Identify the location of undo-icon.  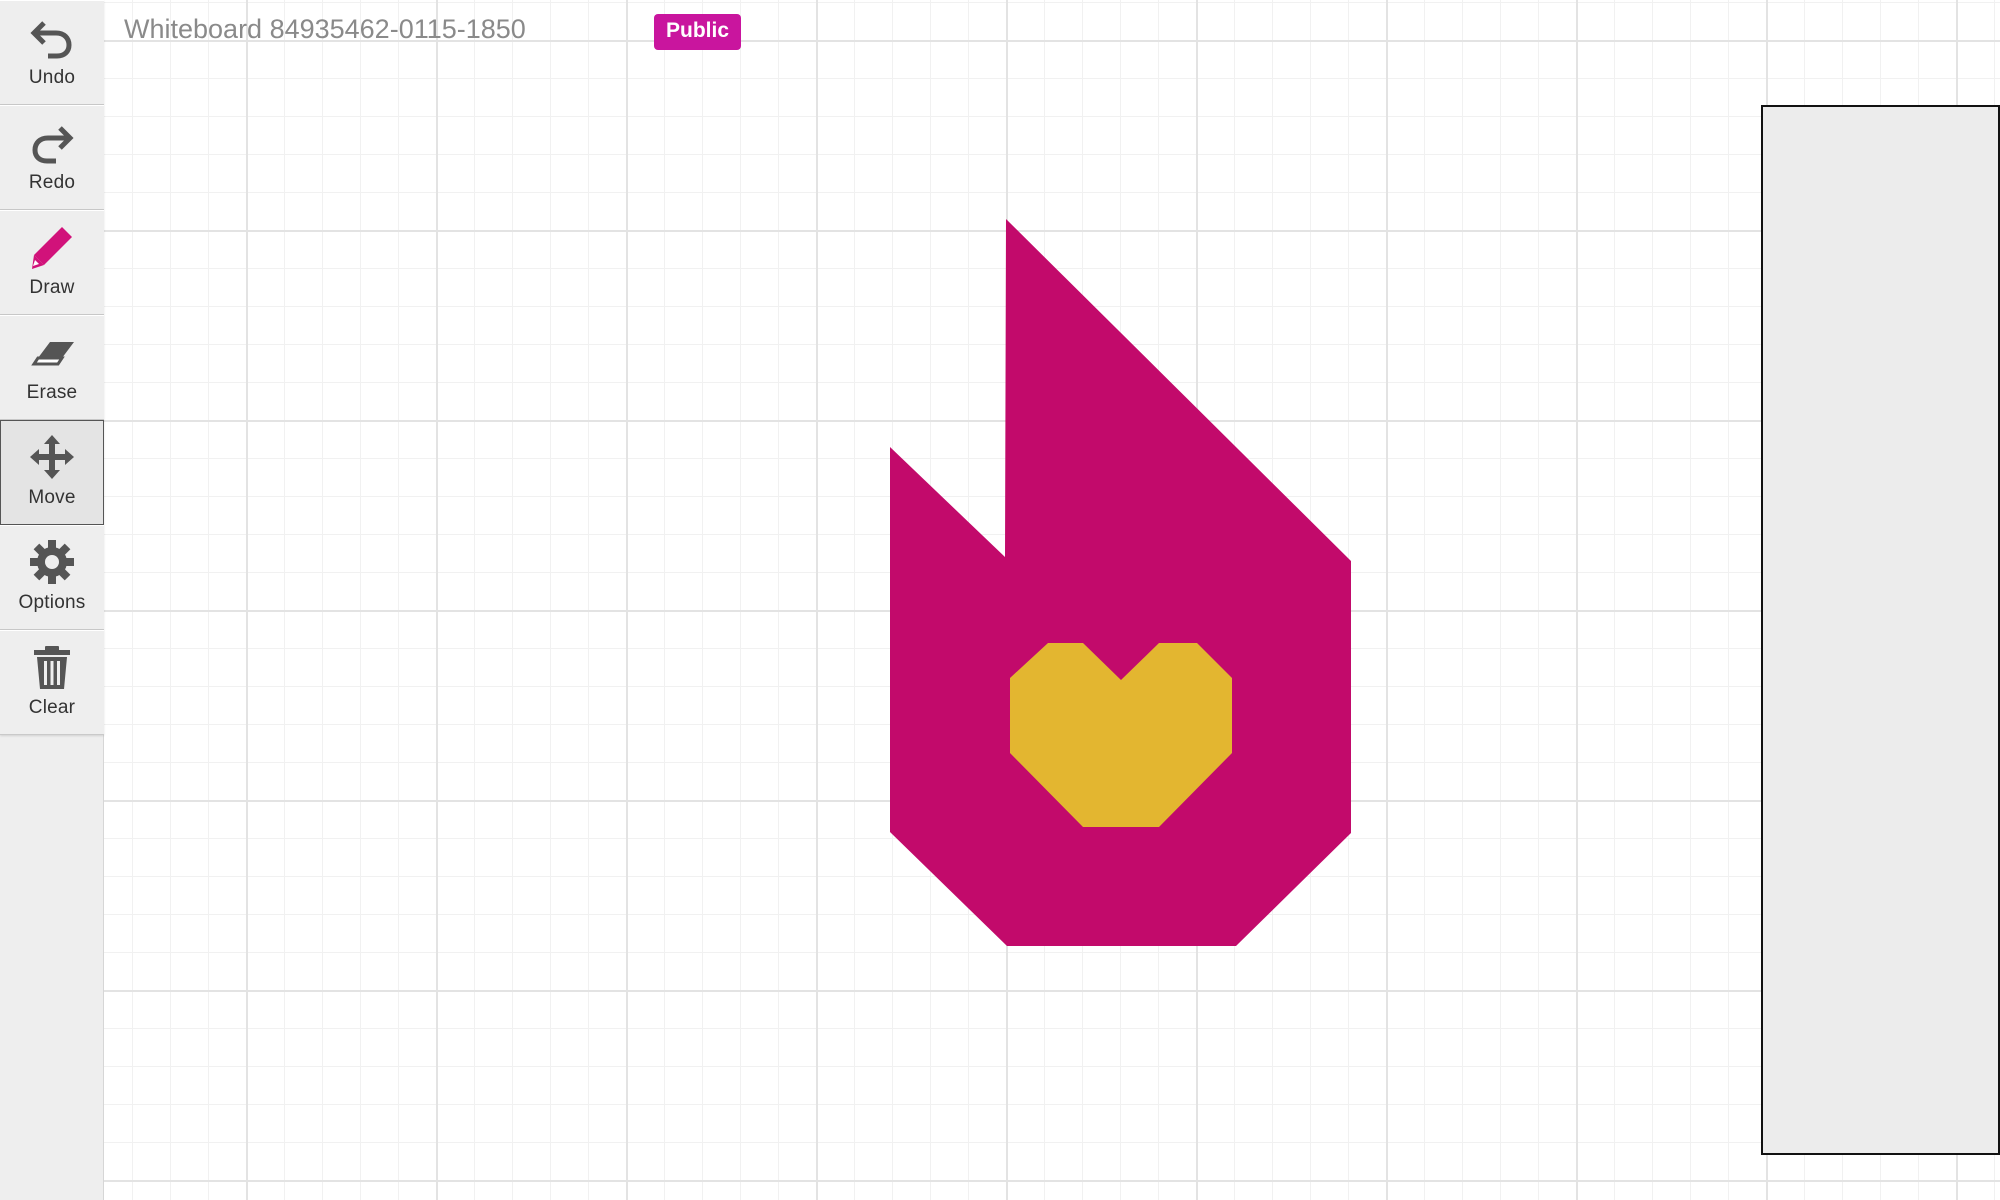
(51, 40).